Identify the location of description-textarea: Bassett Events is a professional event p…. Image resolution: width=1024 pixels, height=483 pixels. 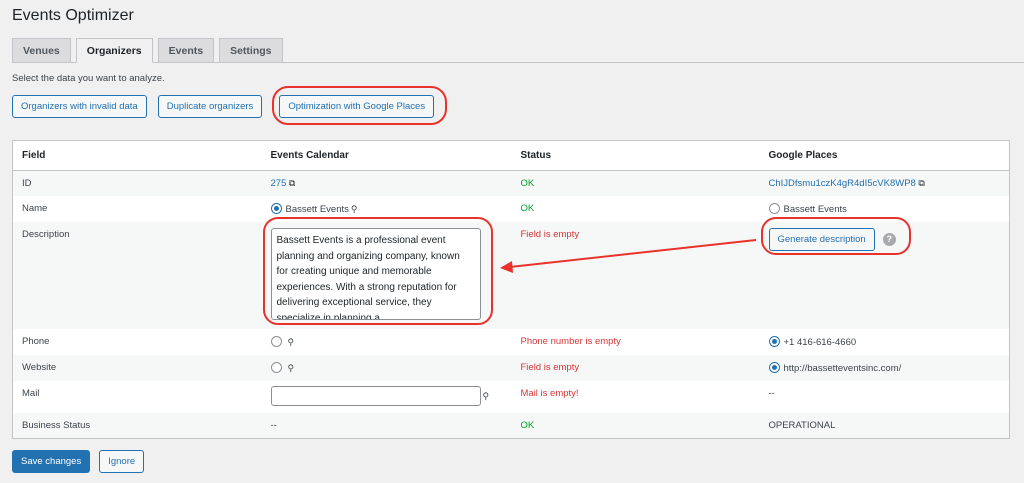
(375, 274).